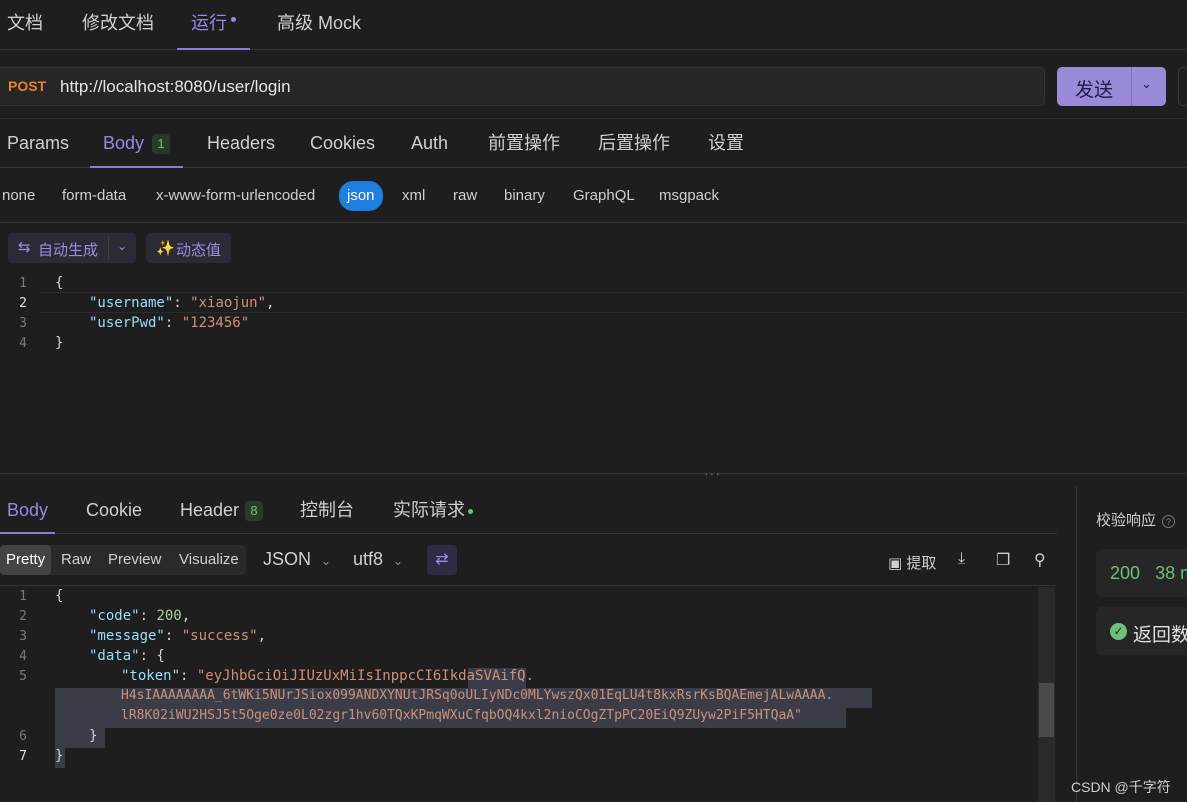 The image size is (1187, 802). What do you see at coordinates (327, 510) in the screenshot?
I see `response-tab-console: 控制台` at bounding box center [327, 510].